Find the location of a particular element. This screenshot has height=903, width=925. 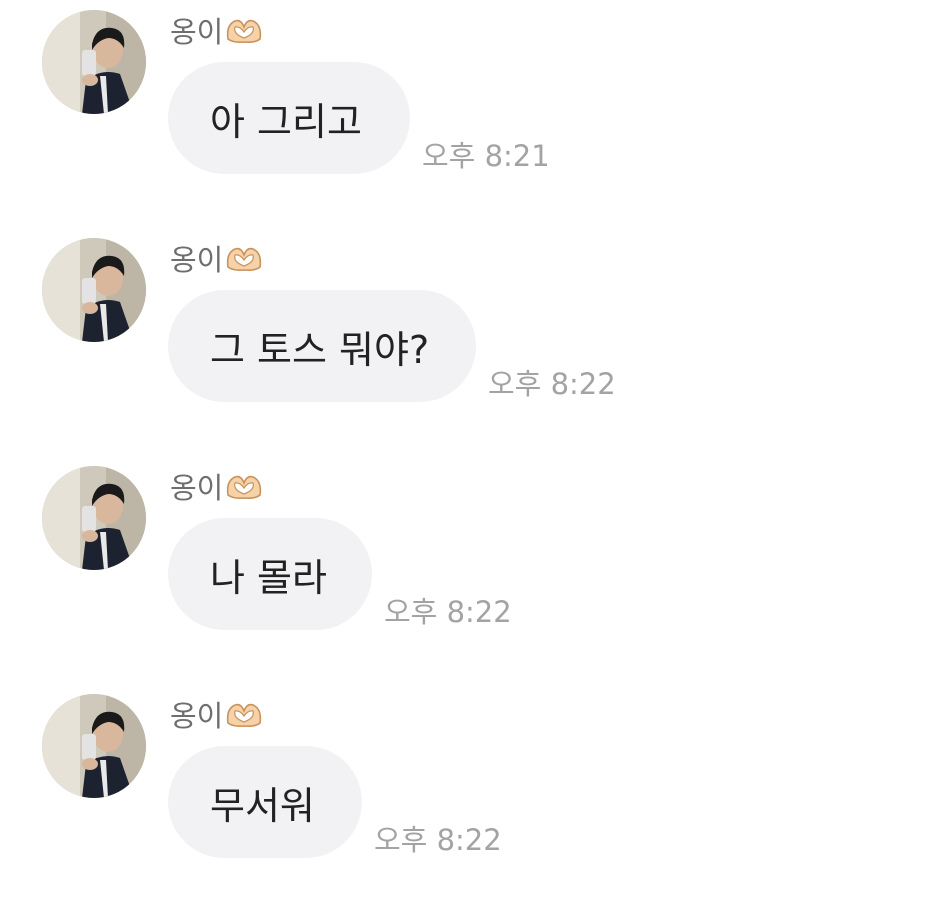

message-bubble: 그 토스 뭐야? is located at coordinates (322, 346).